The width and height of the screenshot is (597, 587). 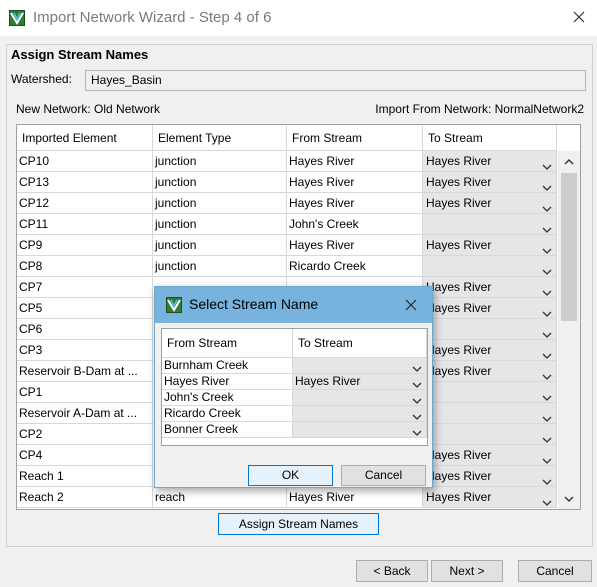 What do you see at coordinates (34, 161) in the screenshot?
I see `cell-imported-element-text: CP10` at bounding box center [34, 161].